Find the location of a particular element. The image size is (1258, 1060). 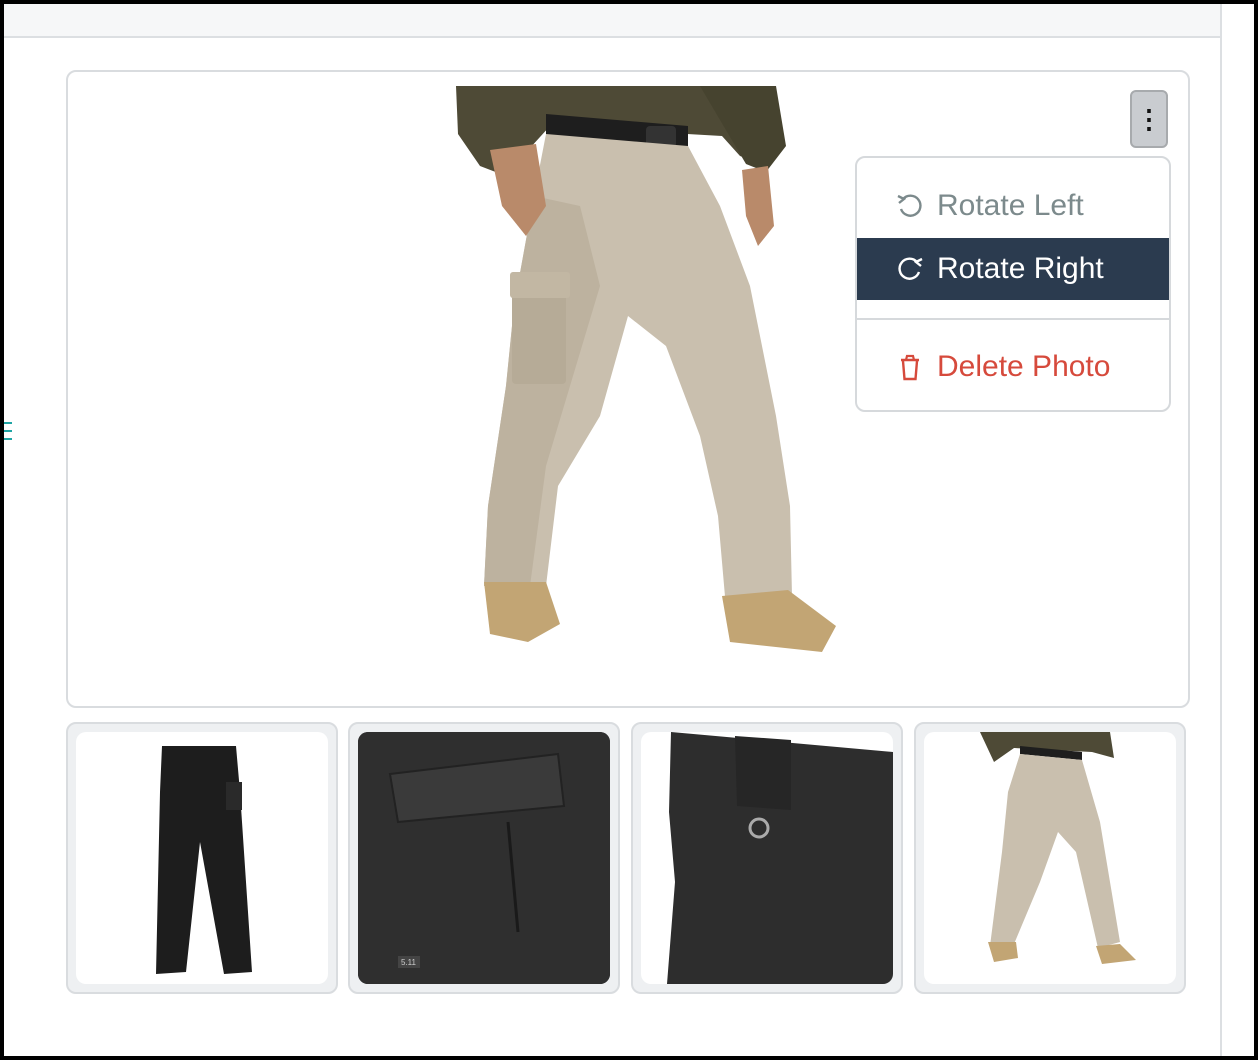

rotate-right-menu-item: Rotate Right is located at coordinates (1013, 269).